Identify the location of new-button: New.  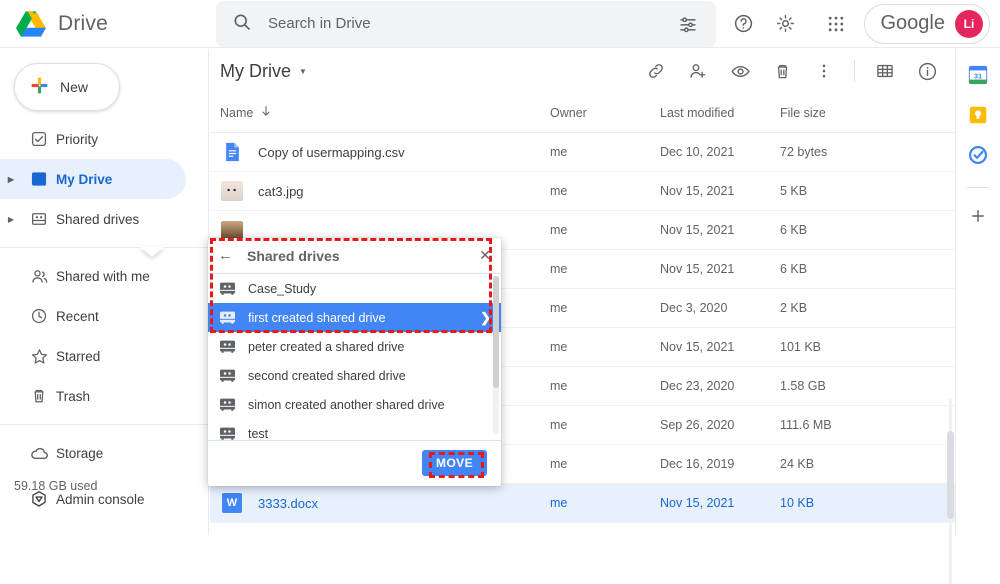
(67, 87).